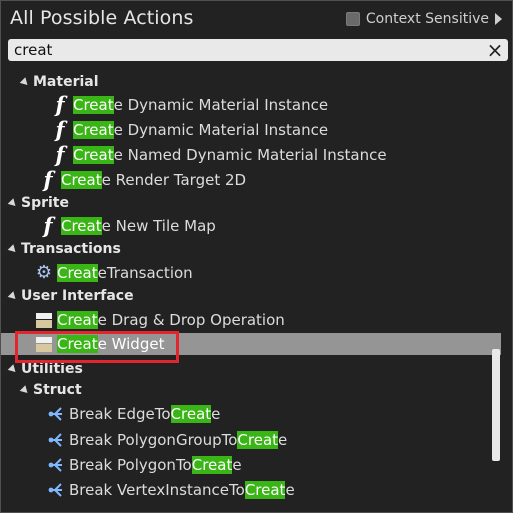 Image resolution: width=513 pixels, height=513 pixels. What do you see at coordinates (102, 18) in the screenshot?
I see `panel-title: All Possible Actions` at bounding box center [102, 18].